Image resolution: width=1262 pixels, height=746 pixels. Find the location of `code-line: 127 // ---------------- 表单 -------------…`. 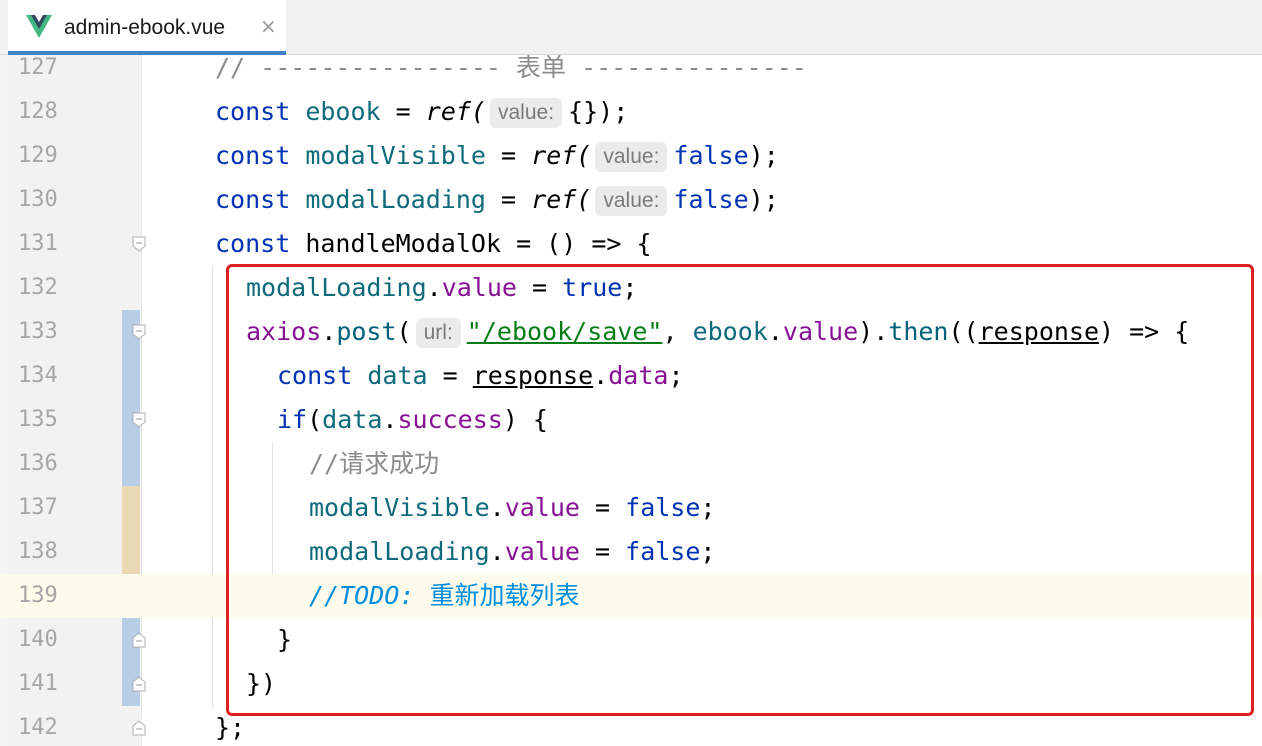

code-line: 127 // ---------------- 表单 -------------… is located at coordinates (631, 72).